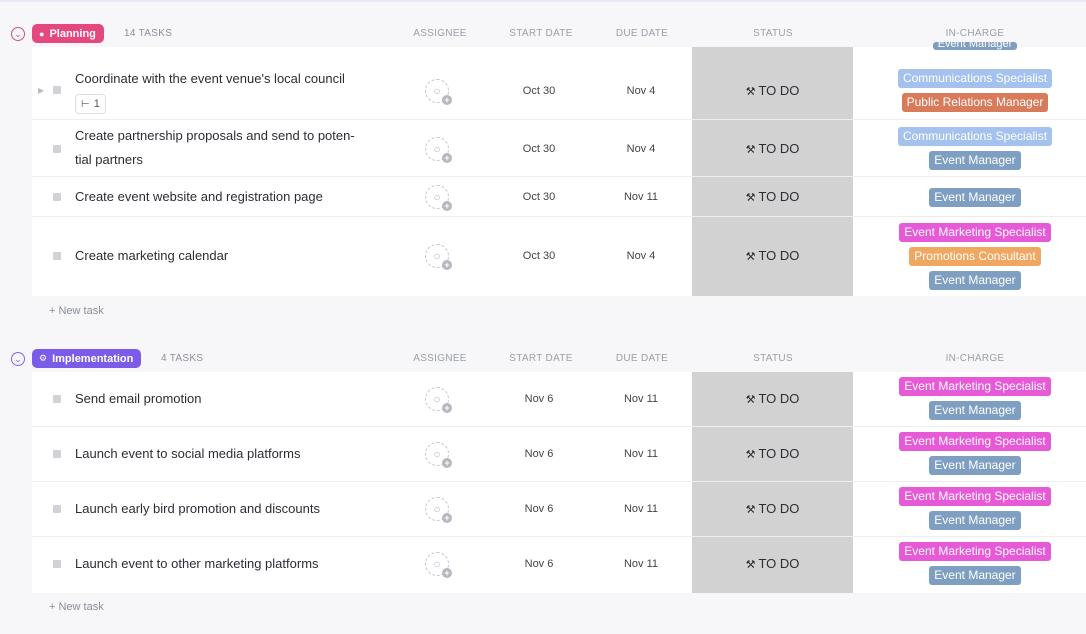 The image size is (1086, 634). I want to click on user-icon: ○, so click(437, 197).